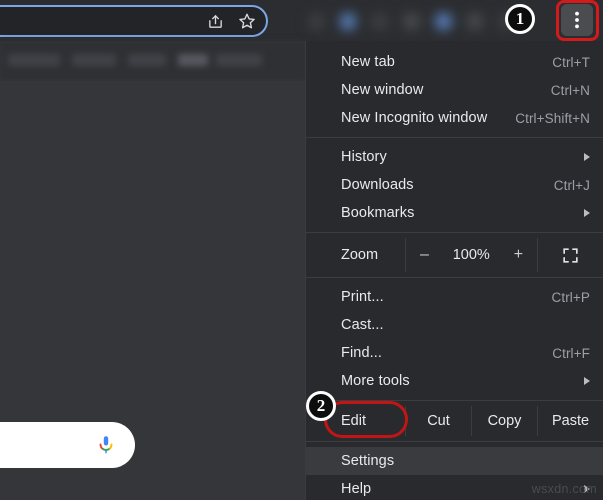  Describe the element at coordinates (570, 255) in the screenshot. I see `fullscreen-icon` at that location.